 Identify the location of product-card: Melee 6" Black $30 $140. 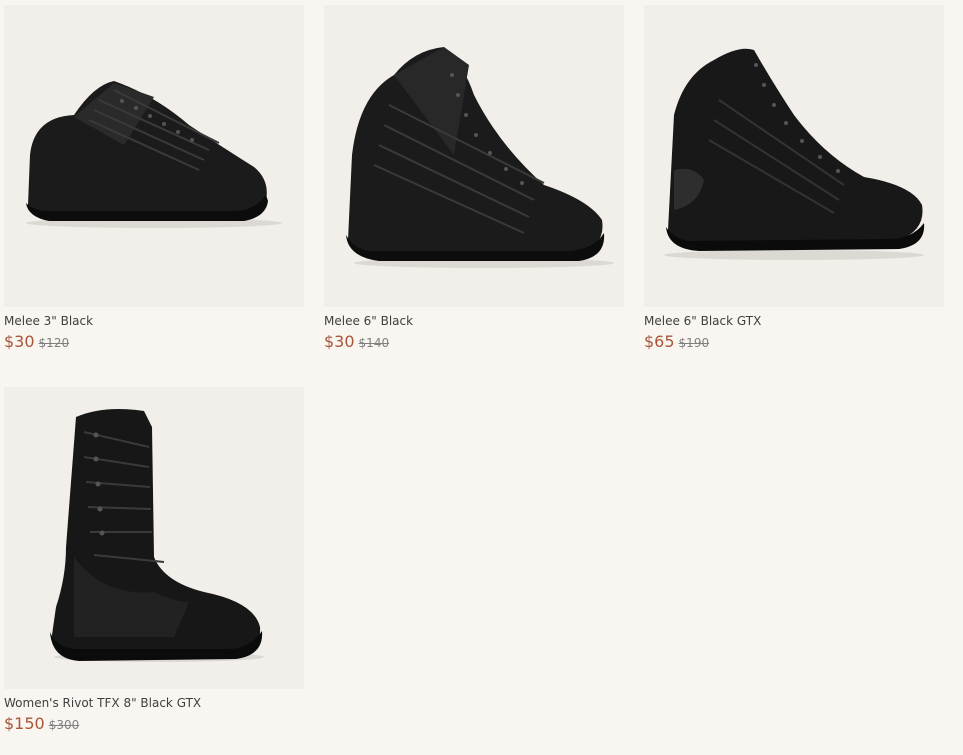
(474, 179).